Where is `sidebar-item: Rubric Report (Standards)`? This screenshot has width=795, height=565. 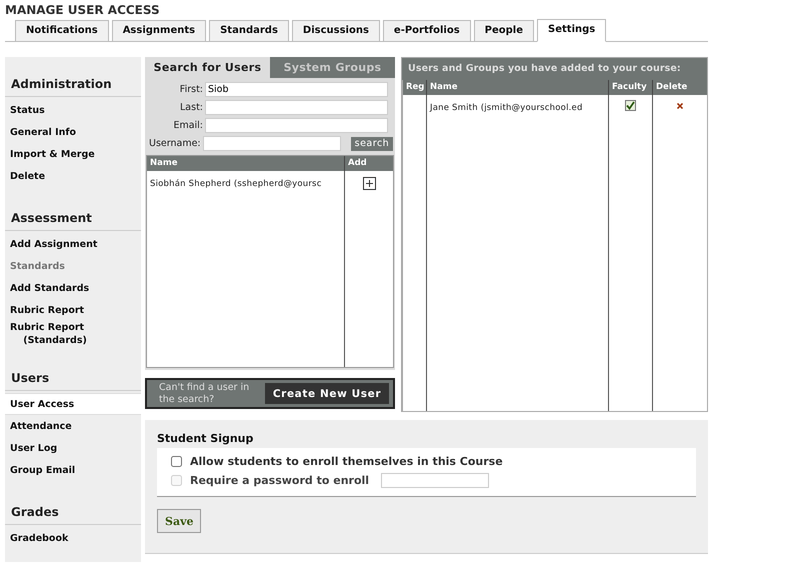 sidebar-item: Rubric Report (Standards) is located at coordinates (73, 334).